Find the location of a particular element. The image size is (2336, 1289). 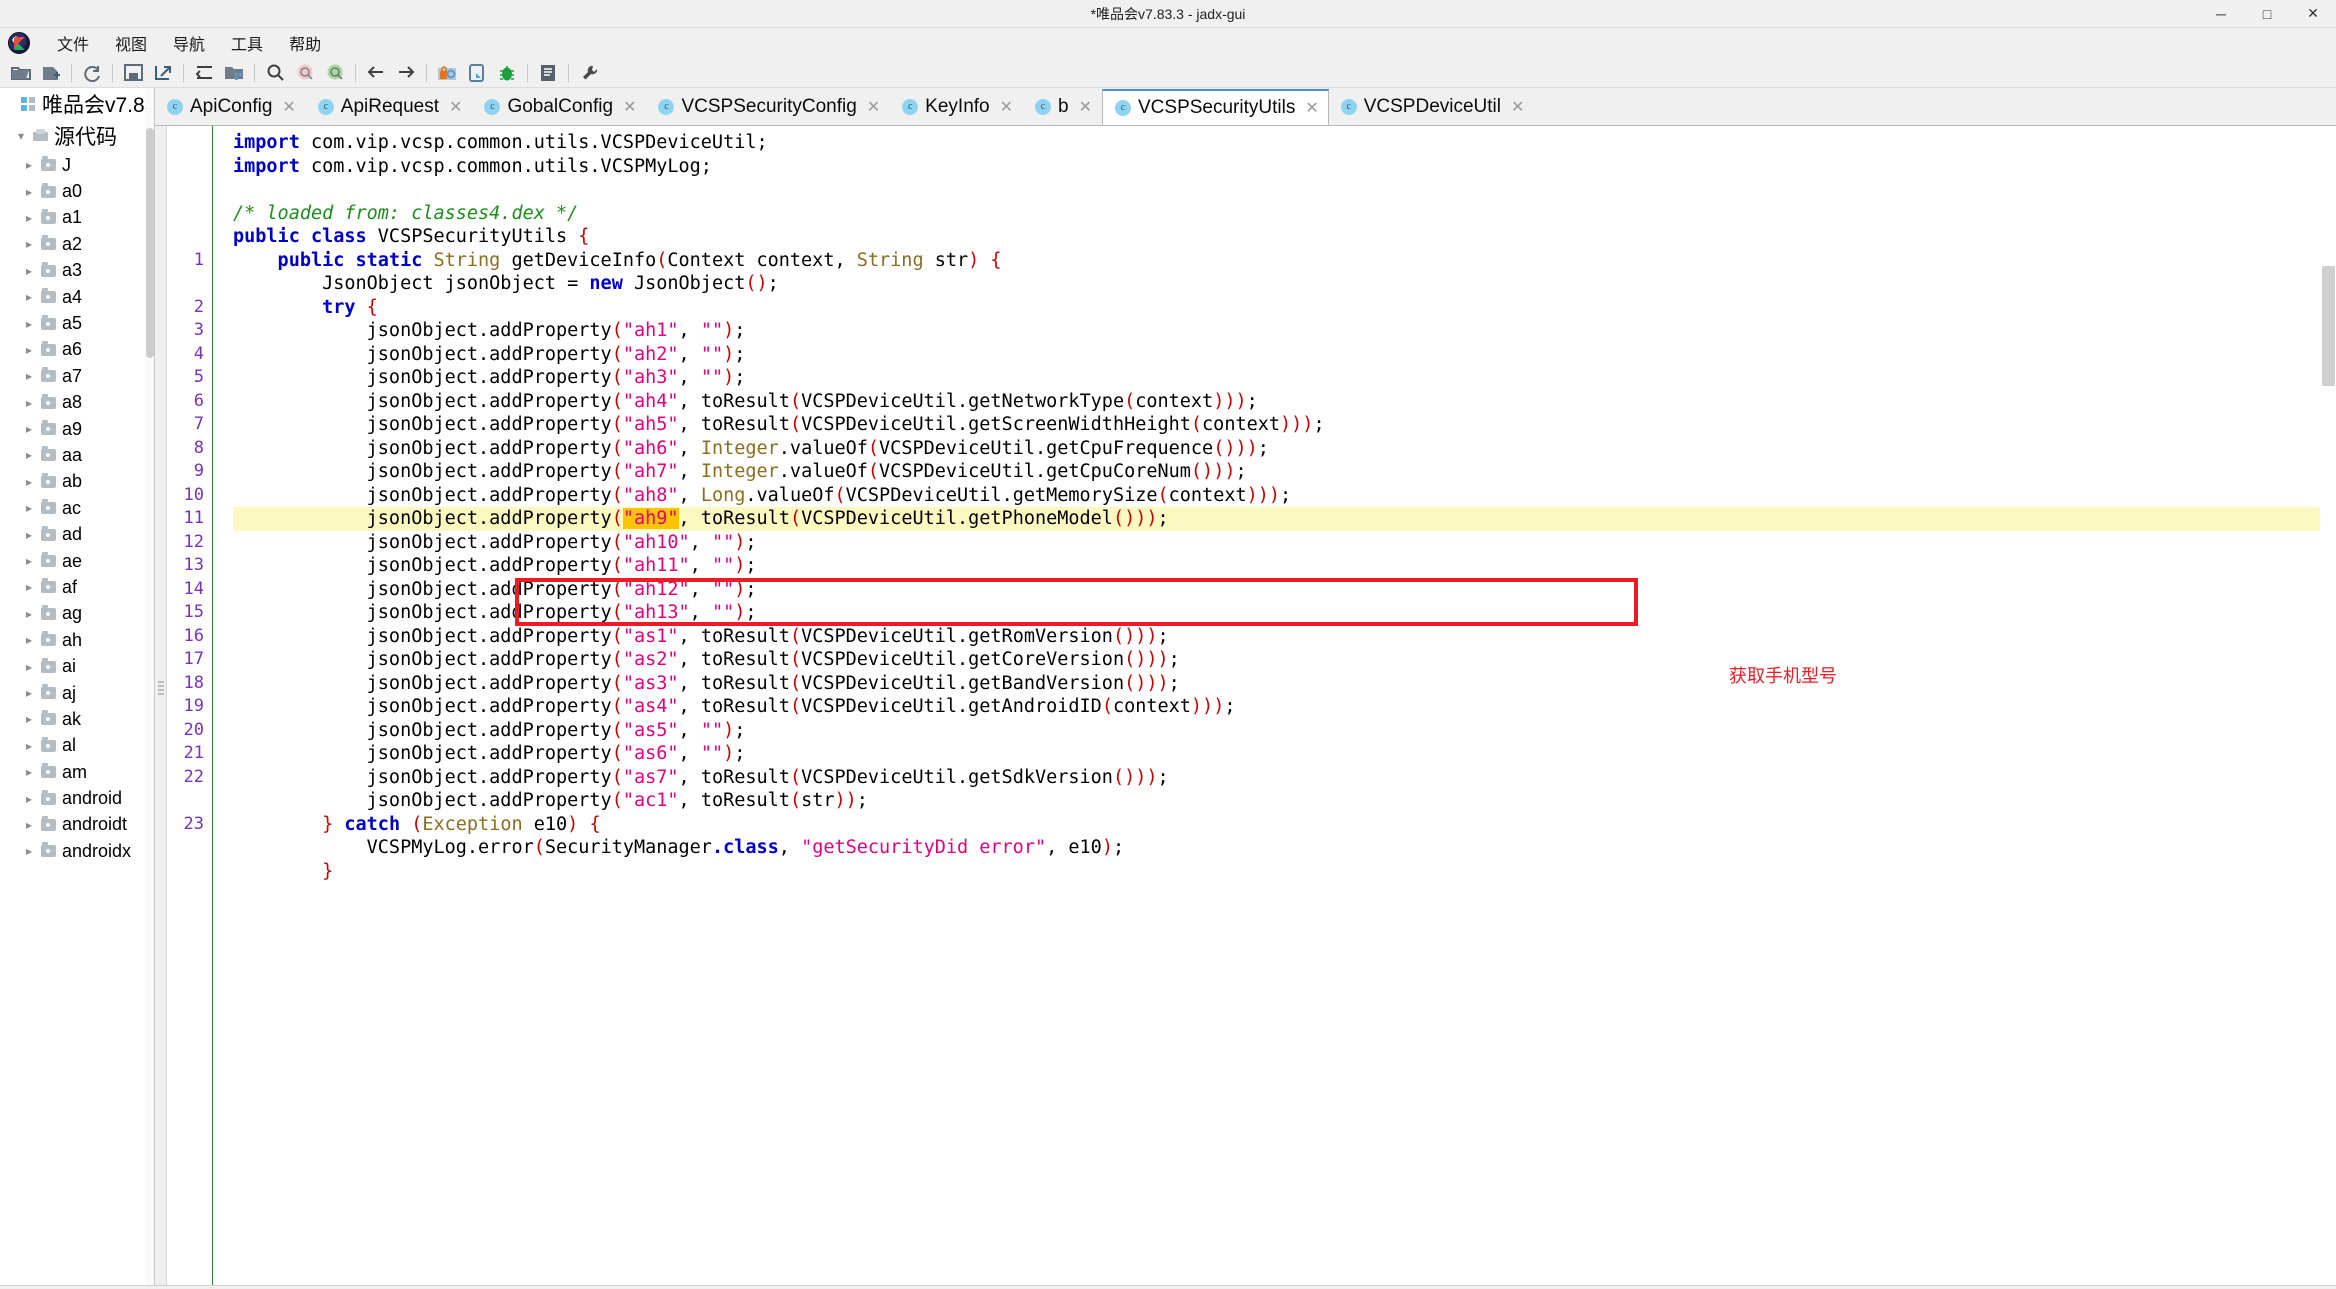

code-line: jsonObject.addProperty("ah2", ""); is located at coordinates (1284, 355).